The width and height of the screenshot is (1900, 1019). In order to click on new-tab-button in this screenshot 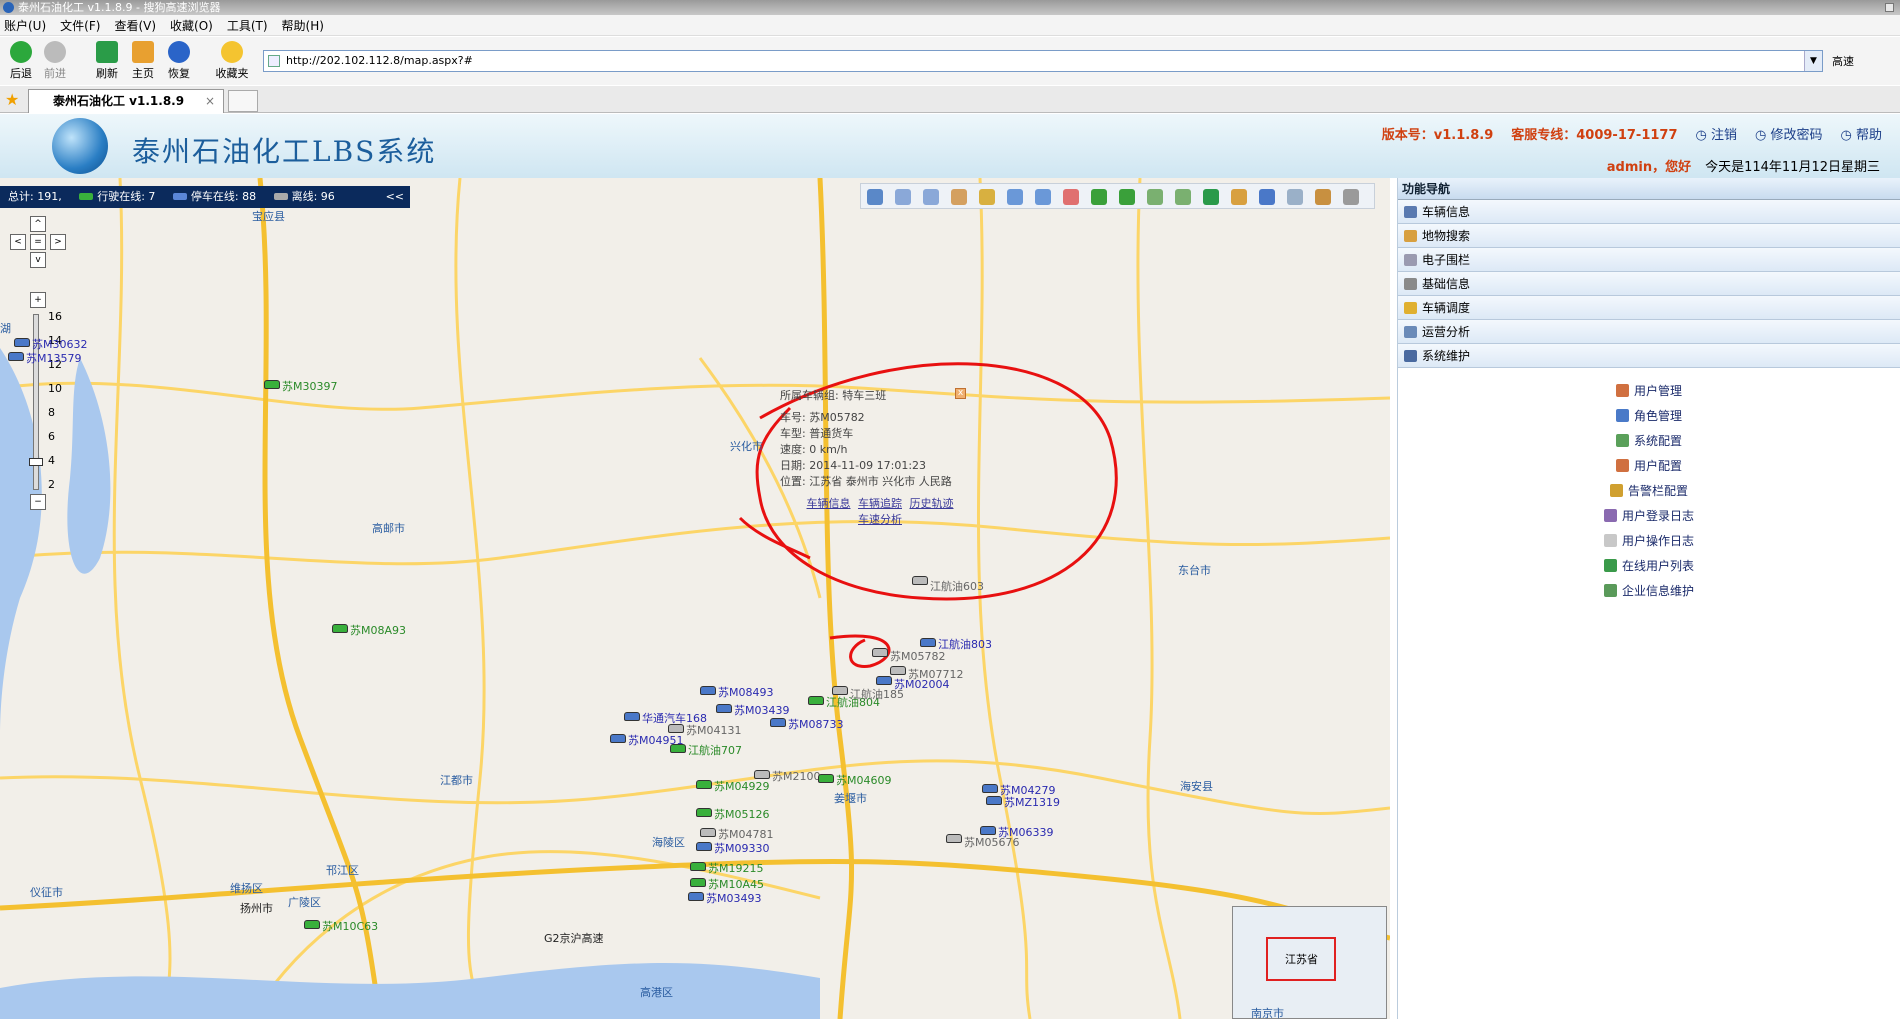, I will do `click(243, 101)`.